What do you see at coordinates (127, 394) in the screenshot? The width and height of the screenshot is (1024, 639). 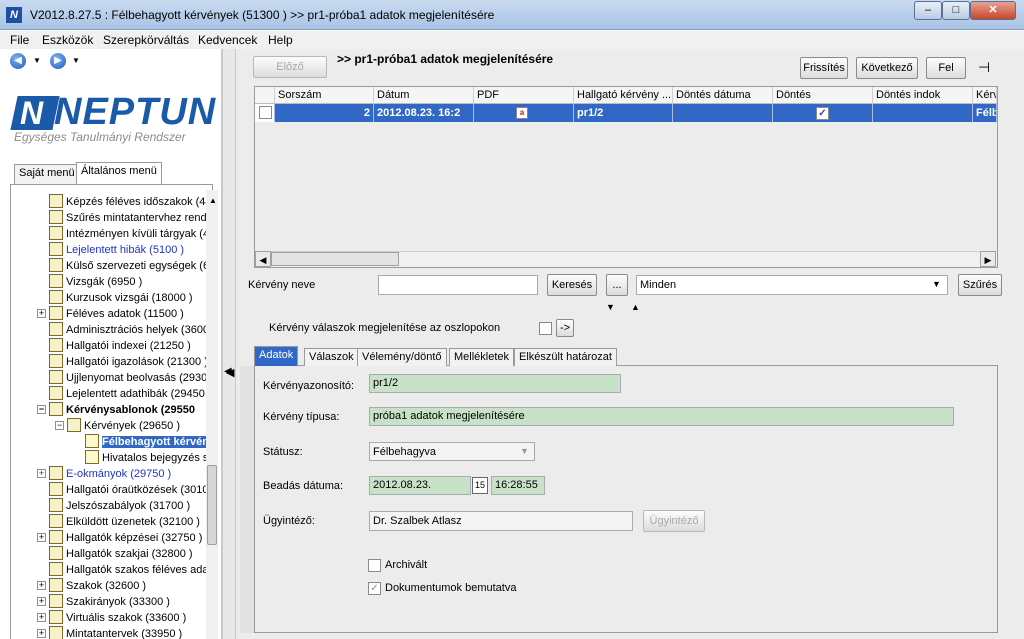 I see `tree-item: Lejelentett adathibák (29450` at bounding box center [127, 394].